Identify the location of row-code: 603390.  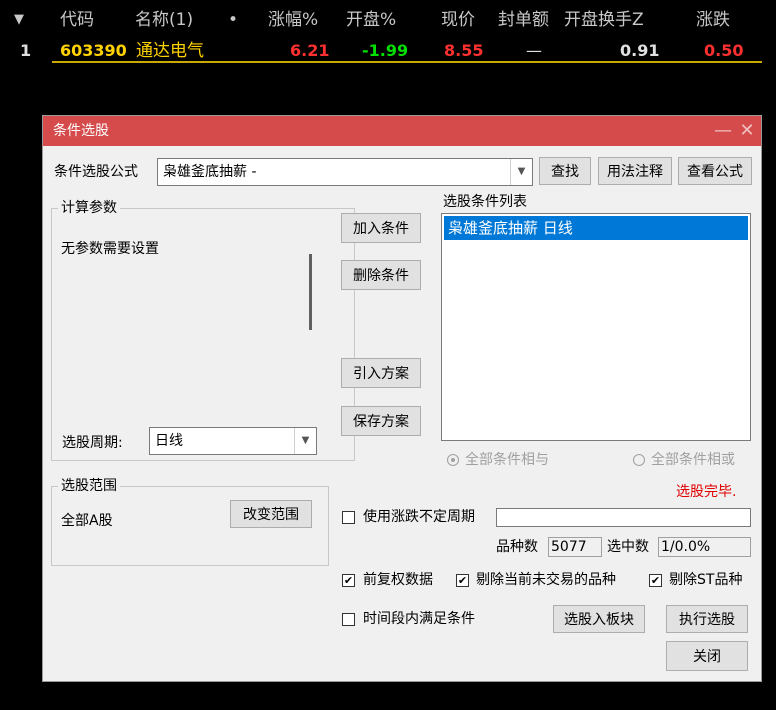
(93, 51).